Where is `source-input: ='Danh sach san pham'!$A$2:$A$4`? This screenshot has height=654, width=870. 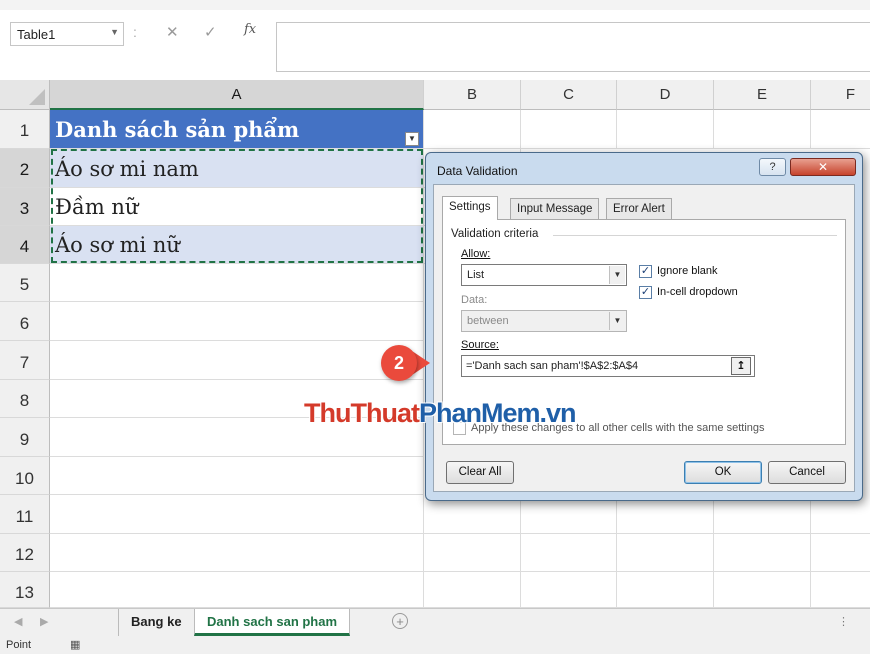 source-input: ='Danh sach san pham'!$A$2:$A$4 is located at coordinates (608, 366).